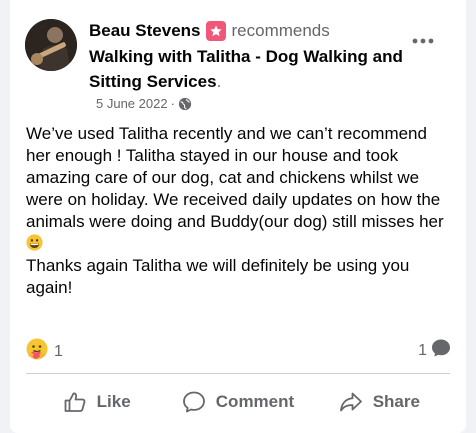  What do you see at coordinates (255, 401) in the screenshot?
I see `comment-label: Comment` at bounding box center [255, 401].